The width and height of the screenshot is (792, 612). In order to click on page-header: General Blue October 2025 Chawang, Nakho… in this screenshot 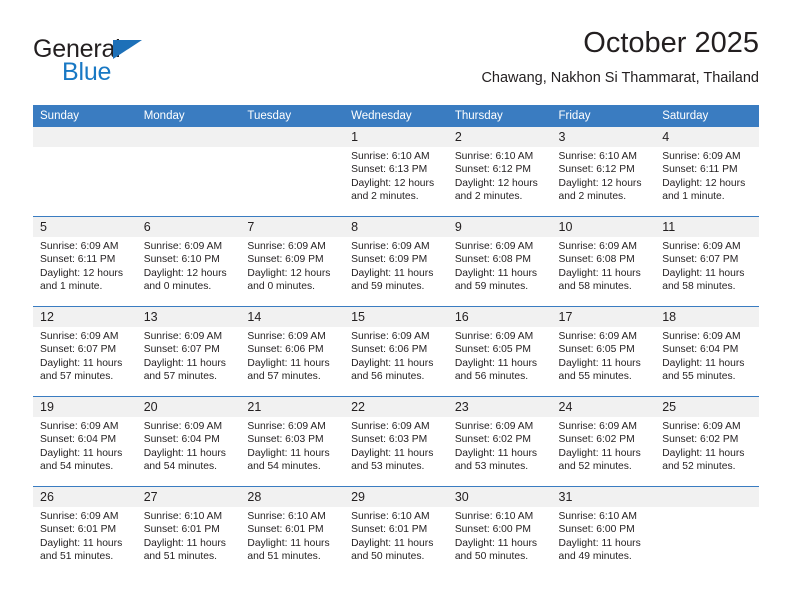, I will do `click(396, 61)`.